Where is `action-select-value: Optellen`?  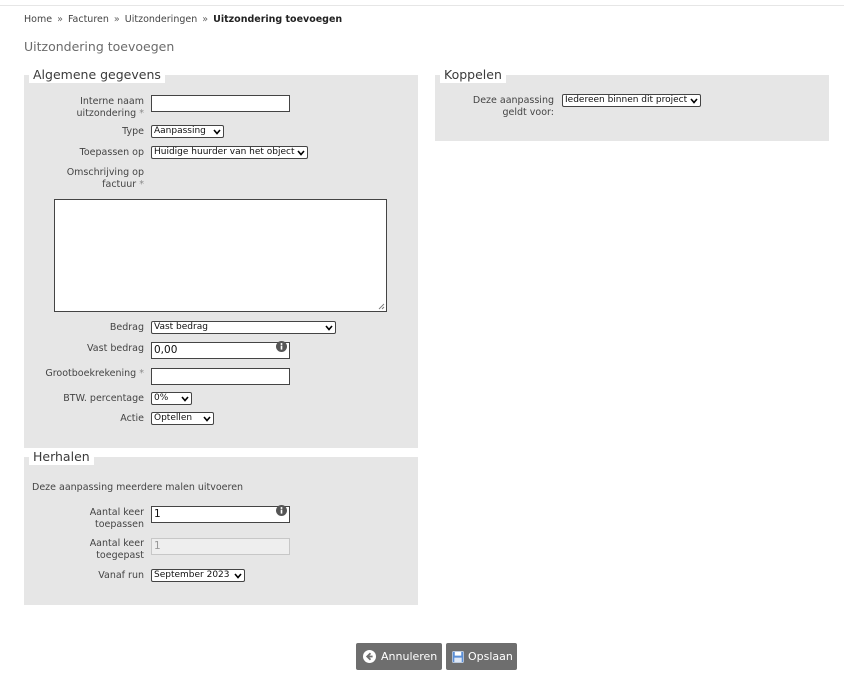 action-select-value: Optellen is located at coordinates (173, 418).